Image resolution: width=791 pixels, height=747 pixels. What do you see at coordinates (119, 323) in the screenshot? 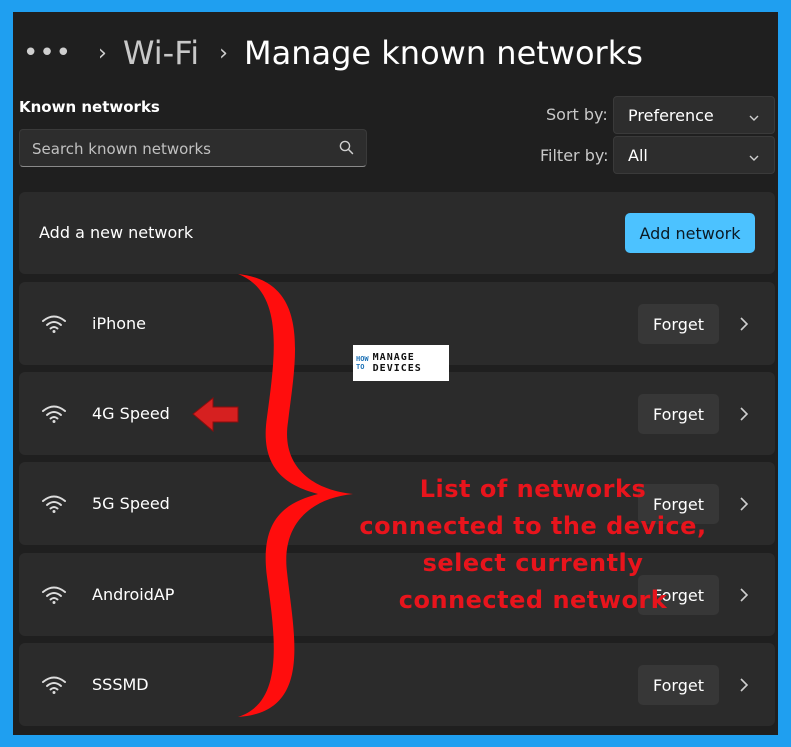
I see `network-name: iPhone` at bounding box center [119, 323].